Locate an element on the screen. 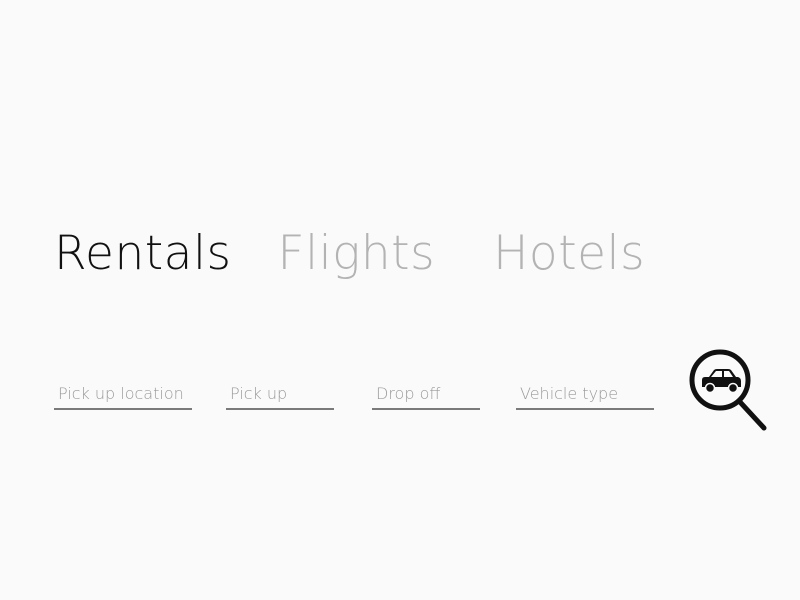  pickup-location-field is located at coordinates (123, 394).